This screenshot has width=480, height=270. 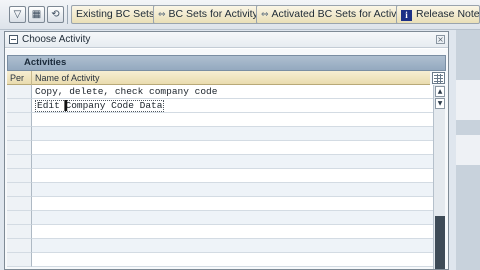 What do you see at coordinates (339, 14) in the screenshot?
I see `activated-bc-sets-label: Activated BC Sets for Activity` at bounding box center [339, 14].